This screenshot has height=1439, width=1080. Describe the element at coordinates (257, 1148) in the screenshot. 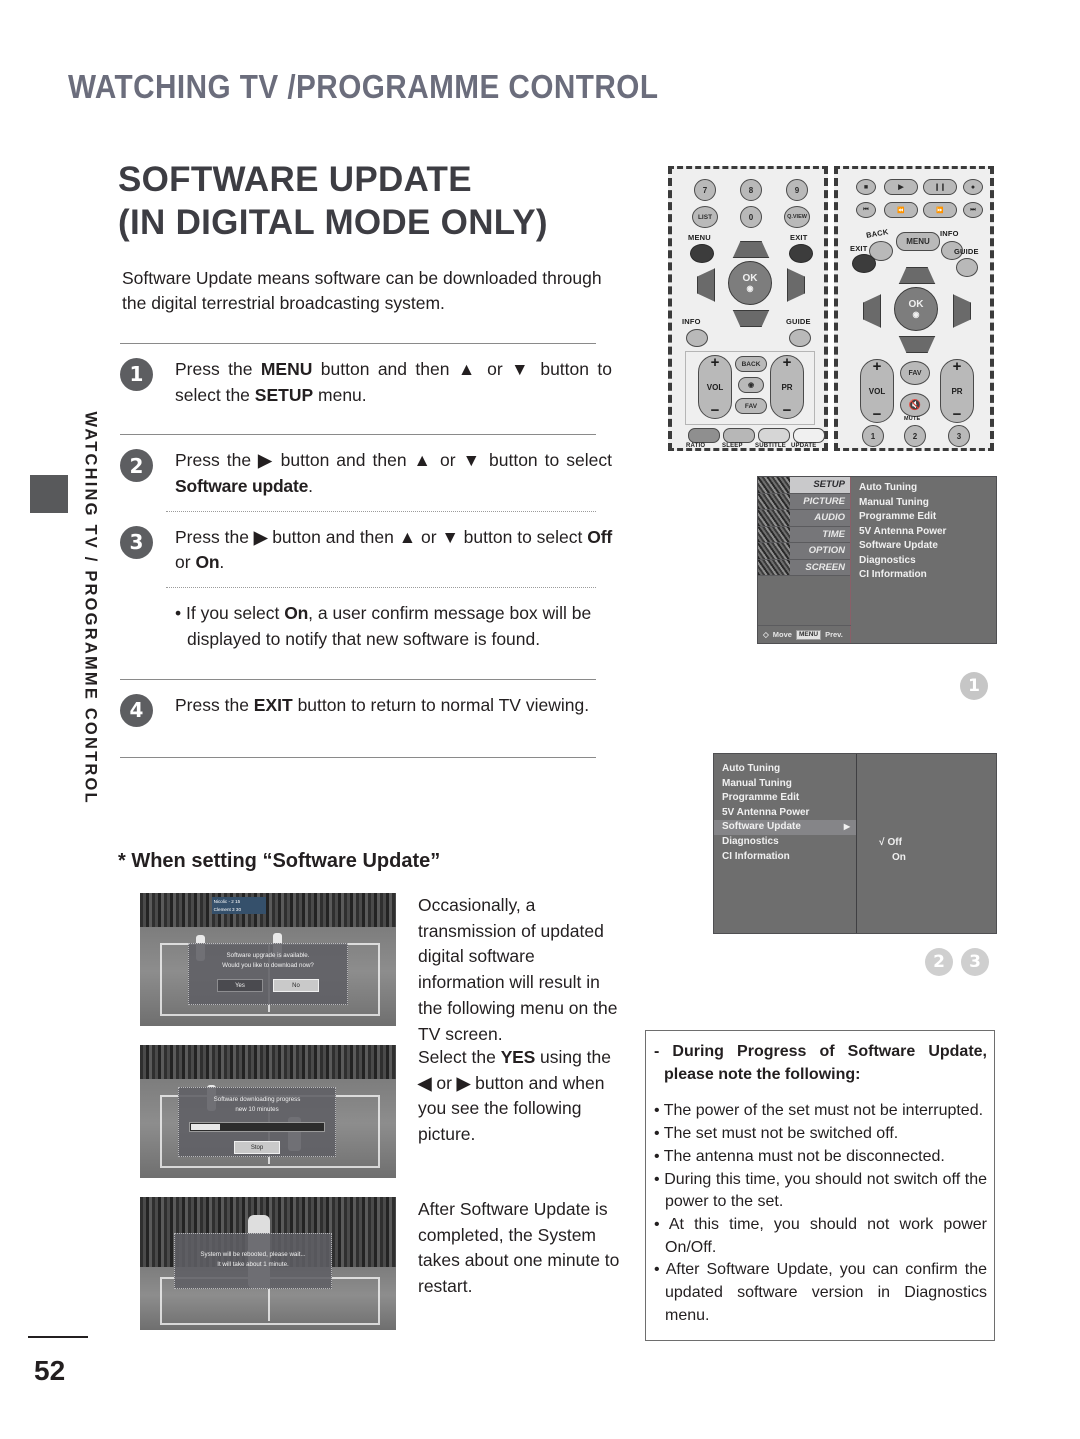

I see `stop-button: Stop` at that location.